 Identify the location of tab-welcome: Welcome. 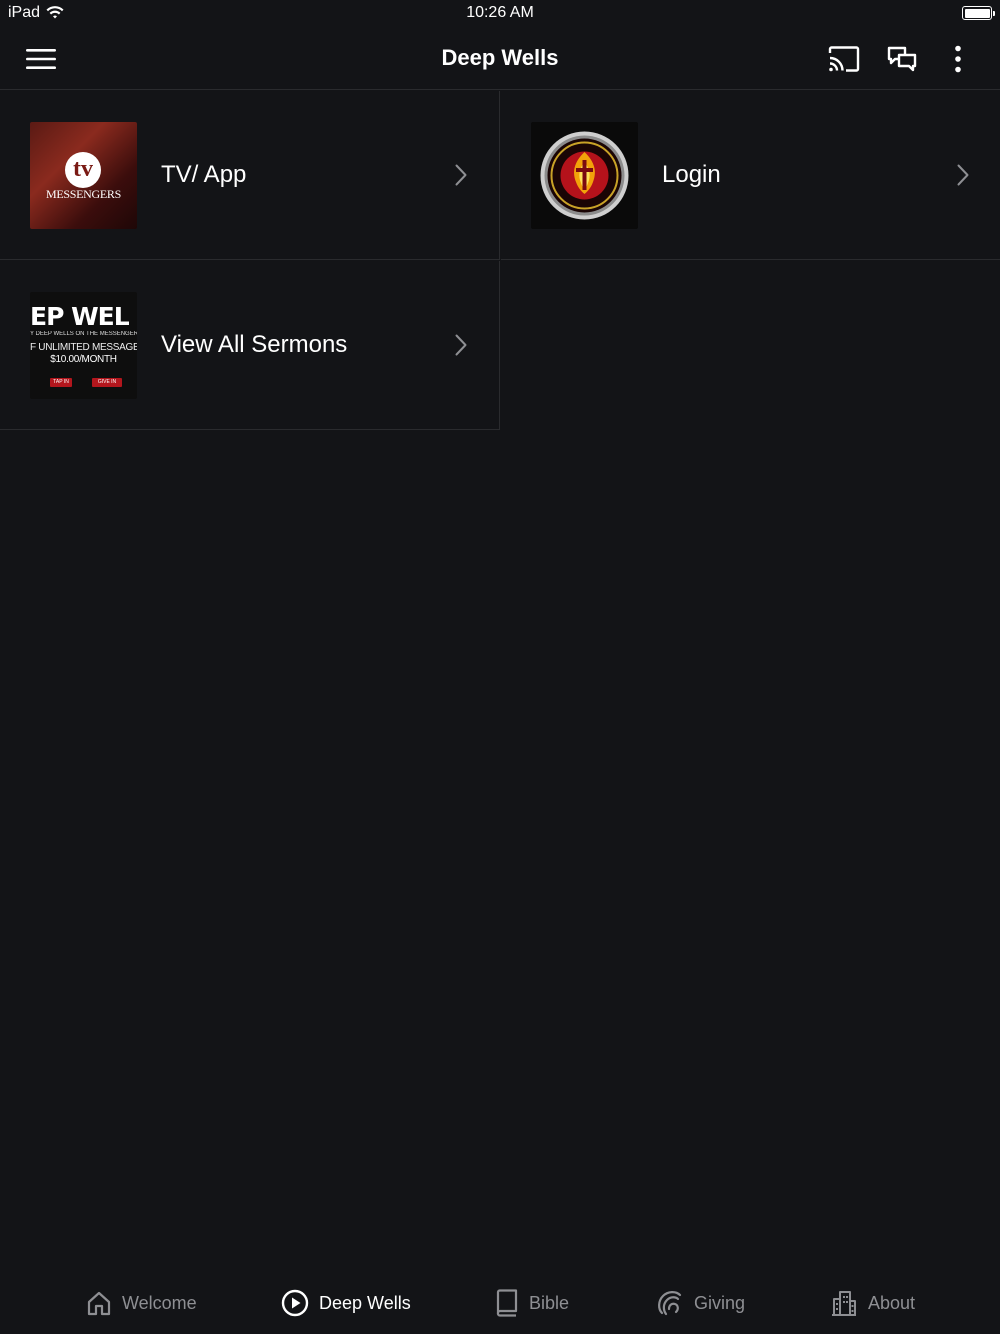
(141, 1303).